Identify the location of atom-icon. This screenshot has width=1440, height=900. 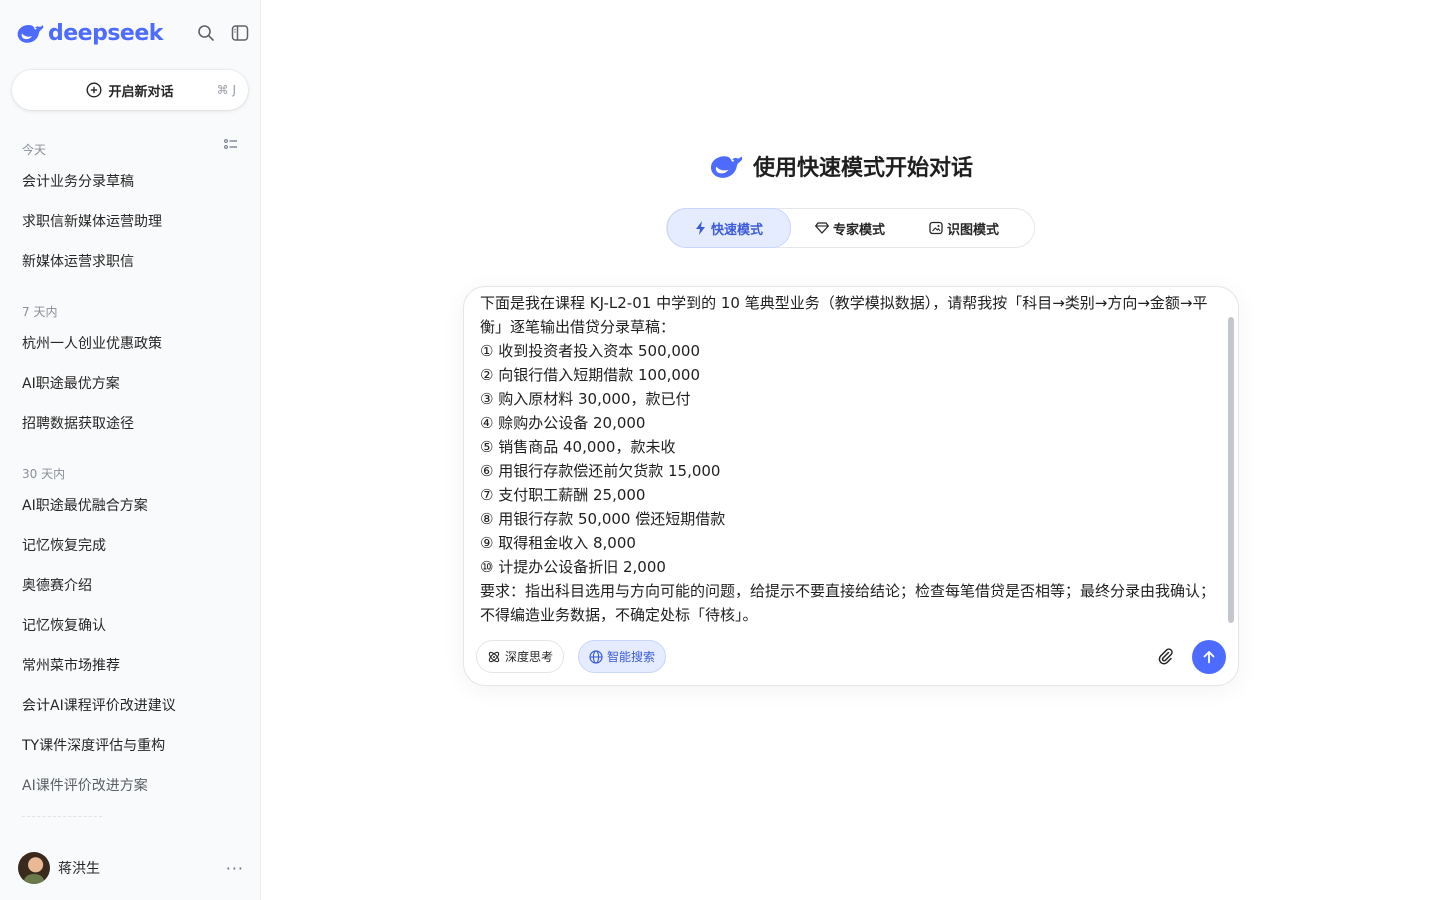
(494, 656).